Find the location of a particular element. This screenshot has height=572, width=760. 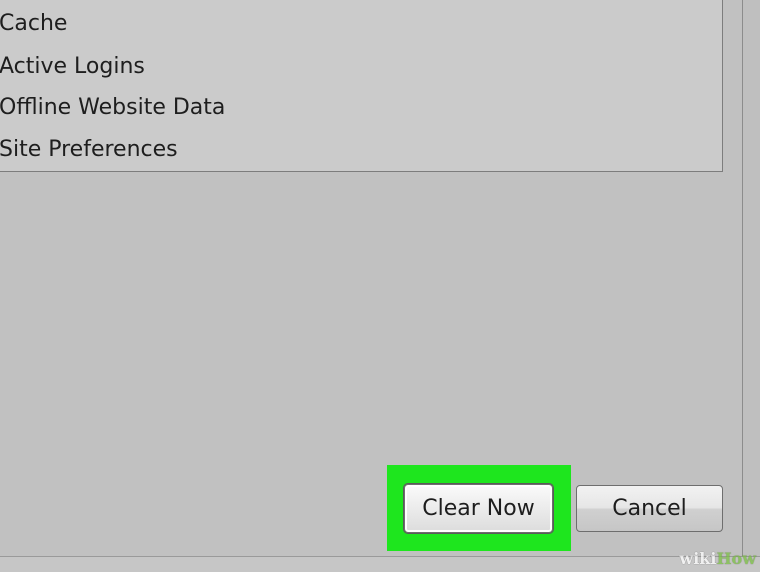

window-frame is located at coordinates (751, 278).